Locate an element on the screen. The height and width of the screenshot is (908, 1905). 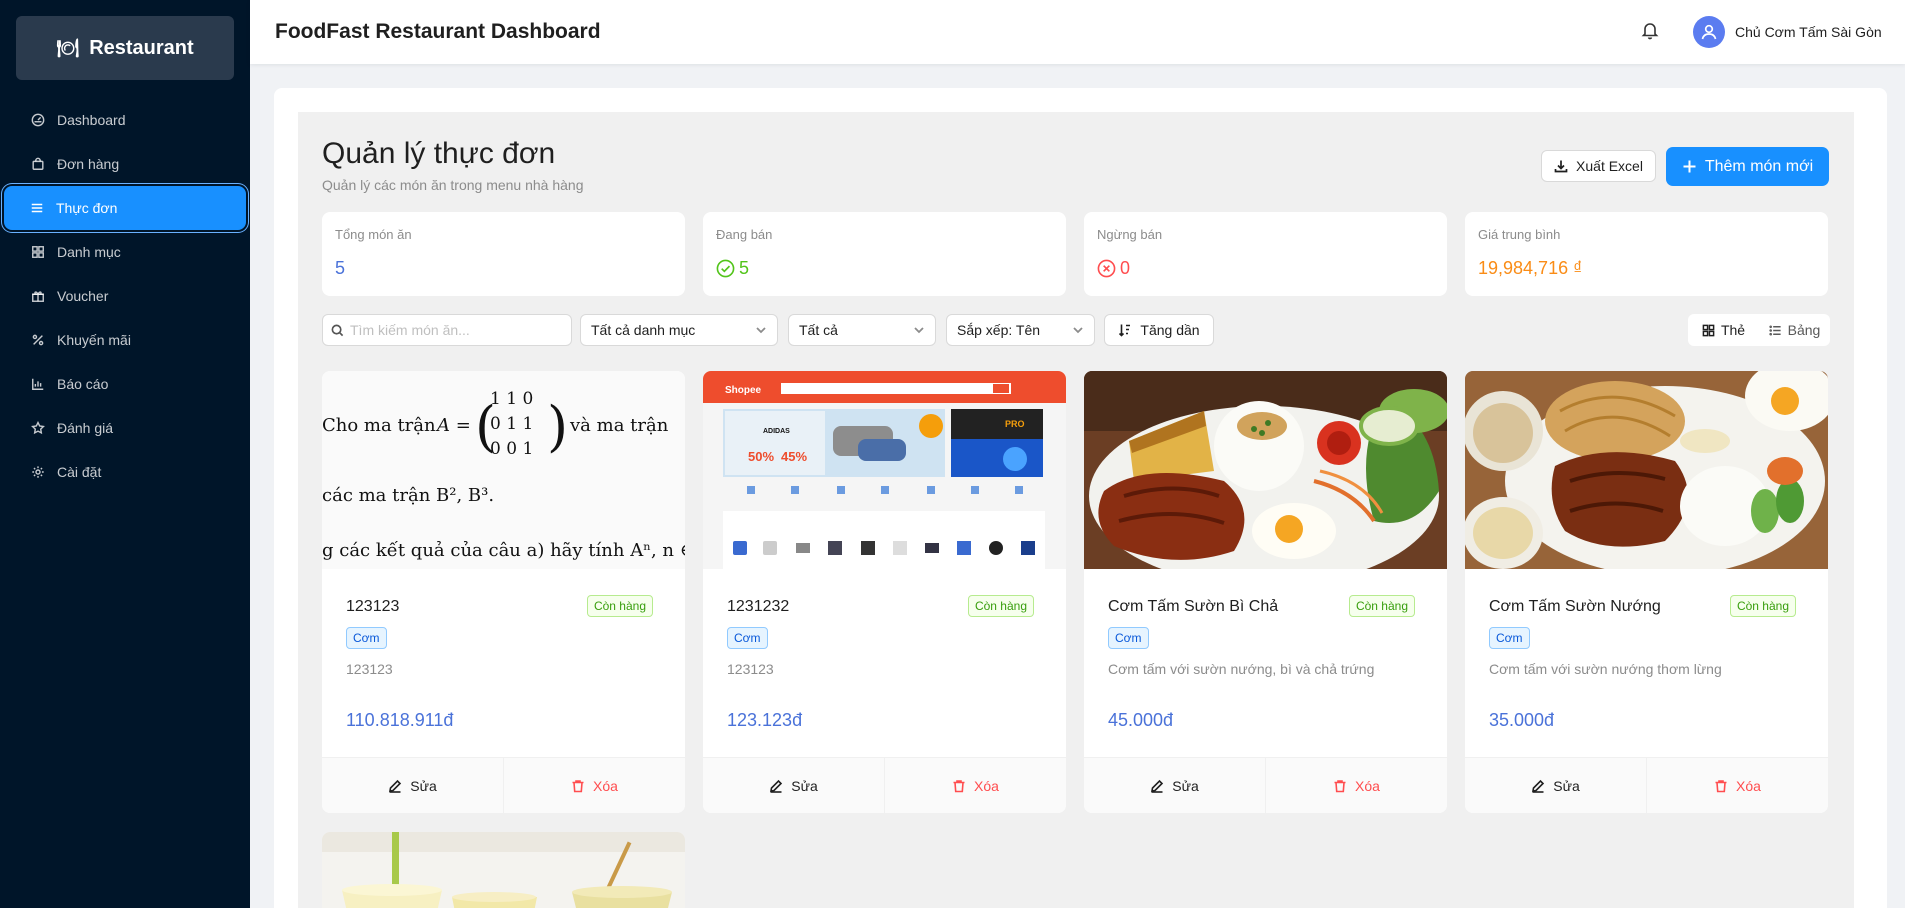
sort-order-button: Tăng dần is located at coordinates (1159, 330).